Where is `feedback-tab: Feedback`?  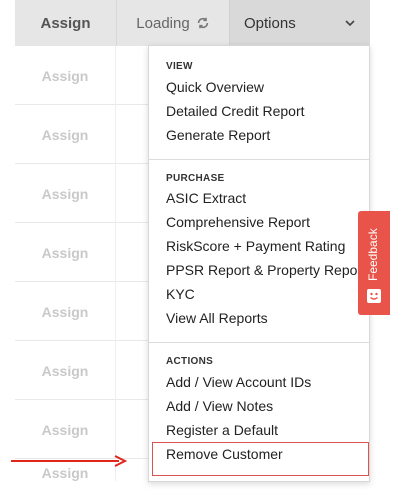 feedback-tab: Feedback is located at coordinates (374, 263).